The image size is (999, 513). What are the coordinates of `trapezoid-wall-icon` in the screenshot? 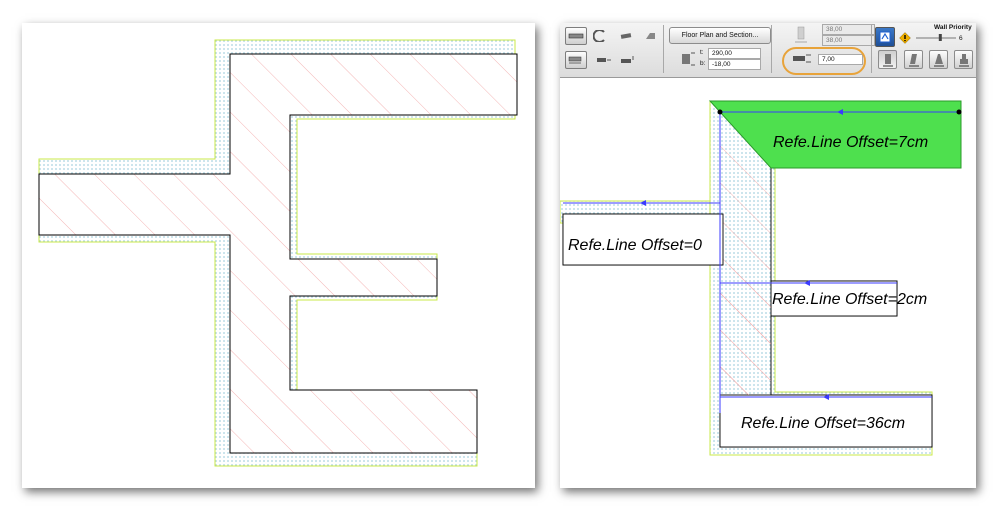 It's located at (626, 36).